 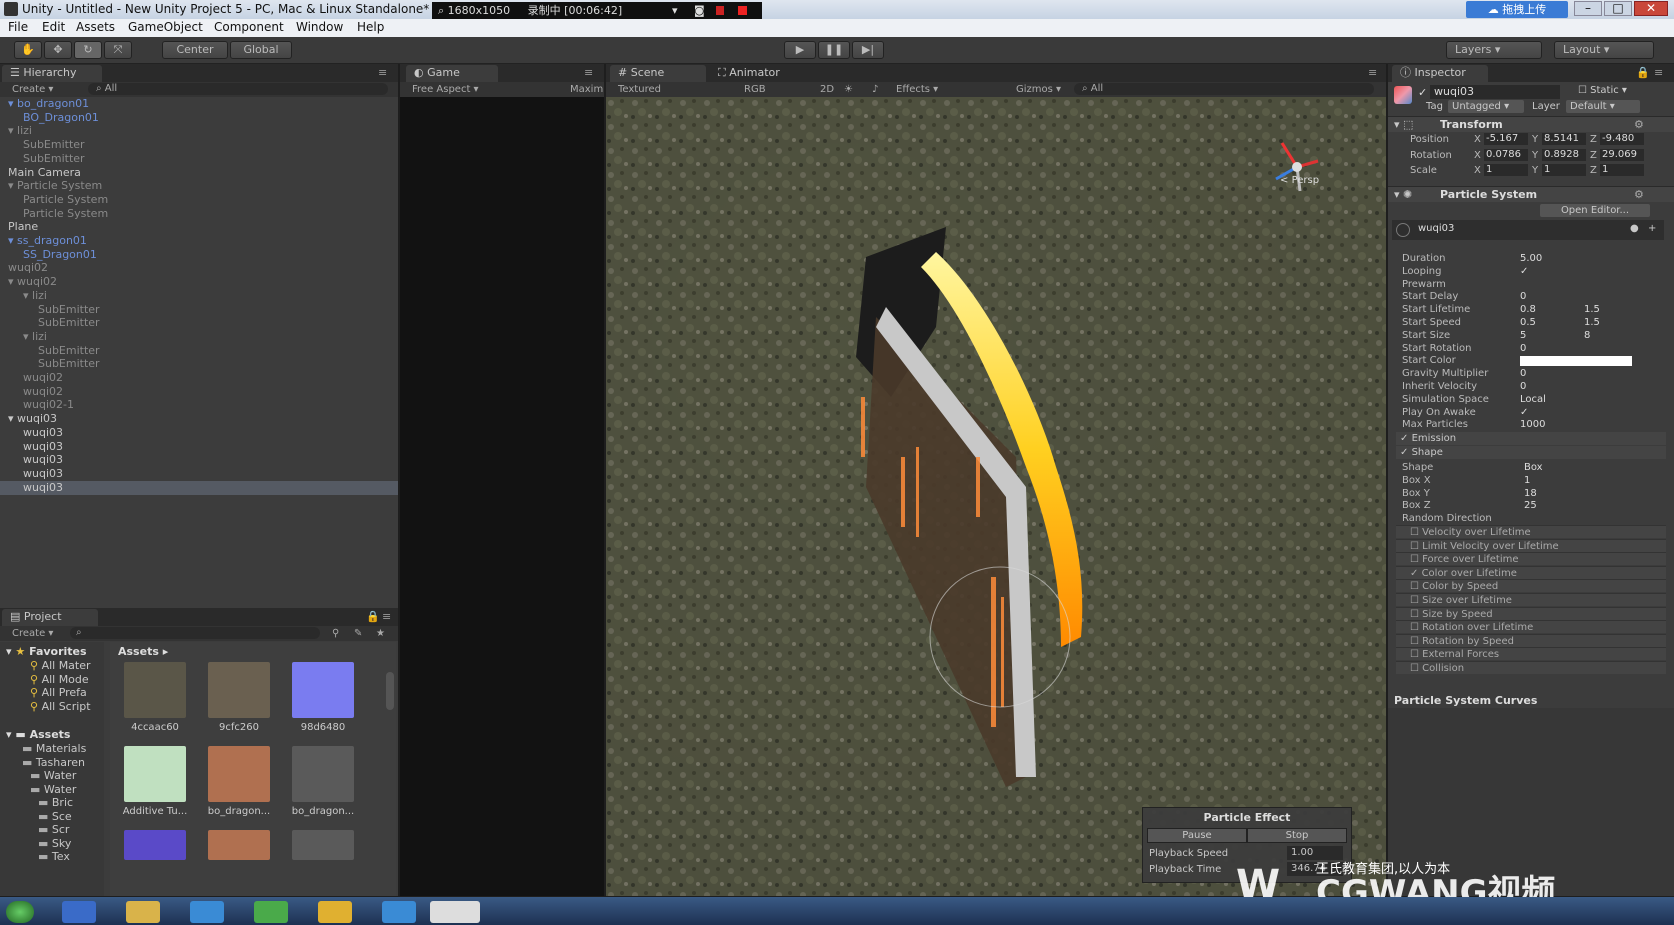 What do you see at coordinates (207, 912) in the screenshot?
I see `browser-icon` at bounding box center [207, 912].